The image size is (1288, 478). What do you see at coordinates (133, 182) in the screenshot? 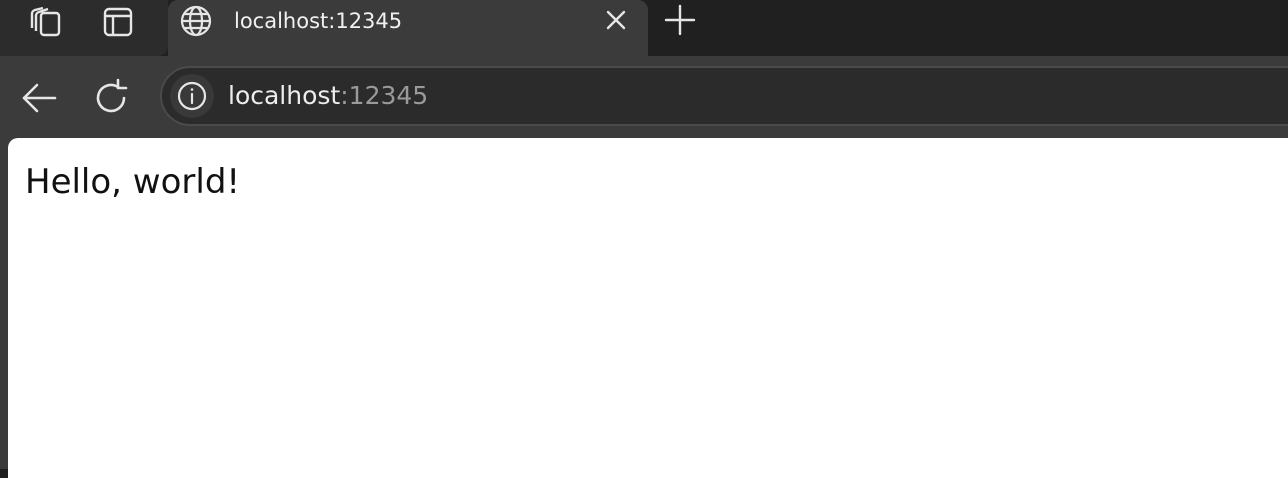
I see `page-text: Hello, world!` at bounding box center [133, 182].